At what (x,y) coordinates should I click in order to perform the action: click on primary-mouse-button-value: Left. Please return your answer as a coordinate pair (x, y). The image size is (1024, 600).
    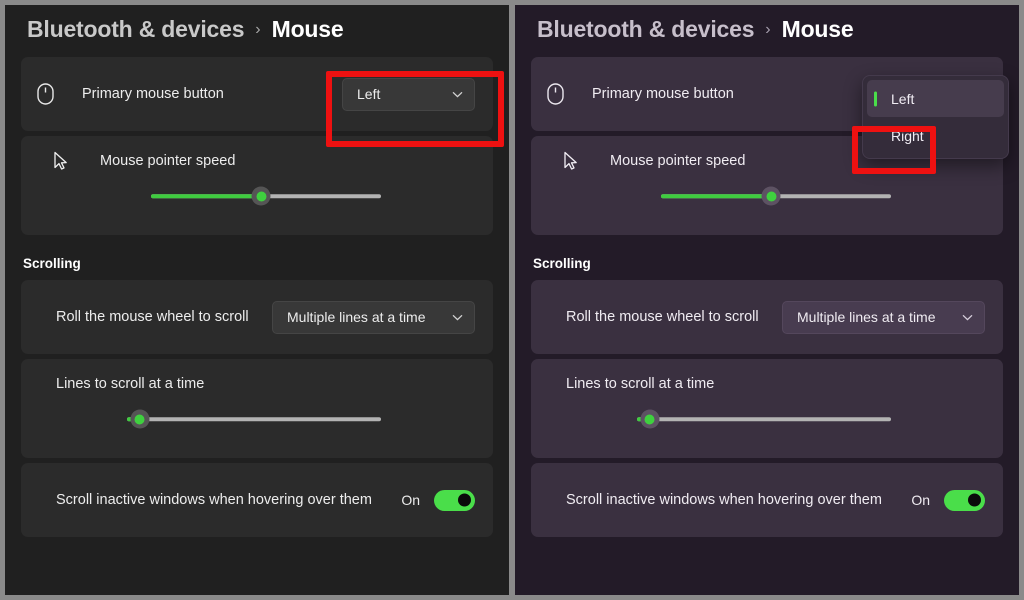
    Looking at the image, I should click on (369, 94).